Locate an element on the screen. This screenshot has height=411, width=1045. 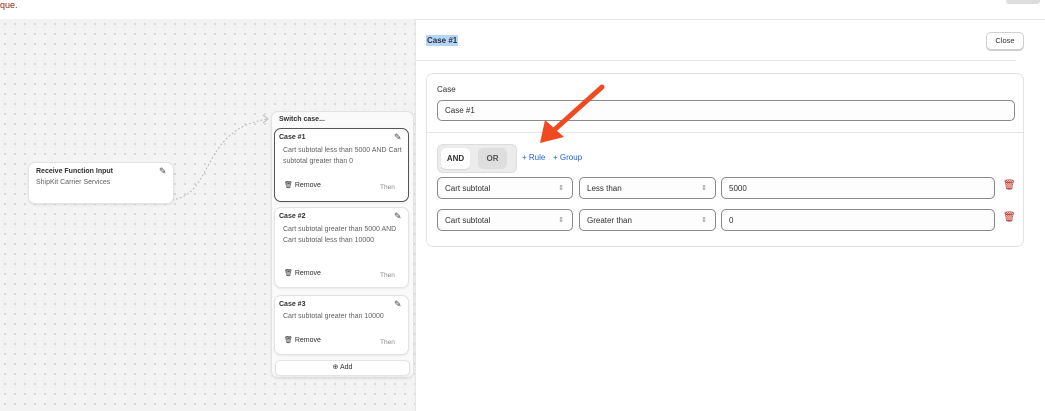
close-button: Close is located at coordinates (1005, 41).